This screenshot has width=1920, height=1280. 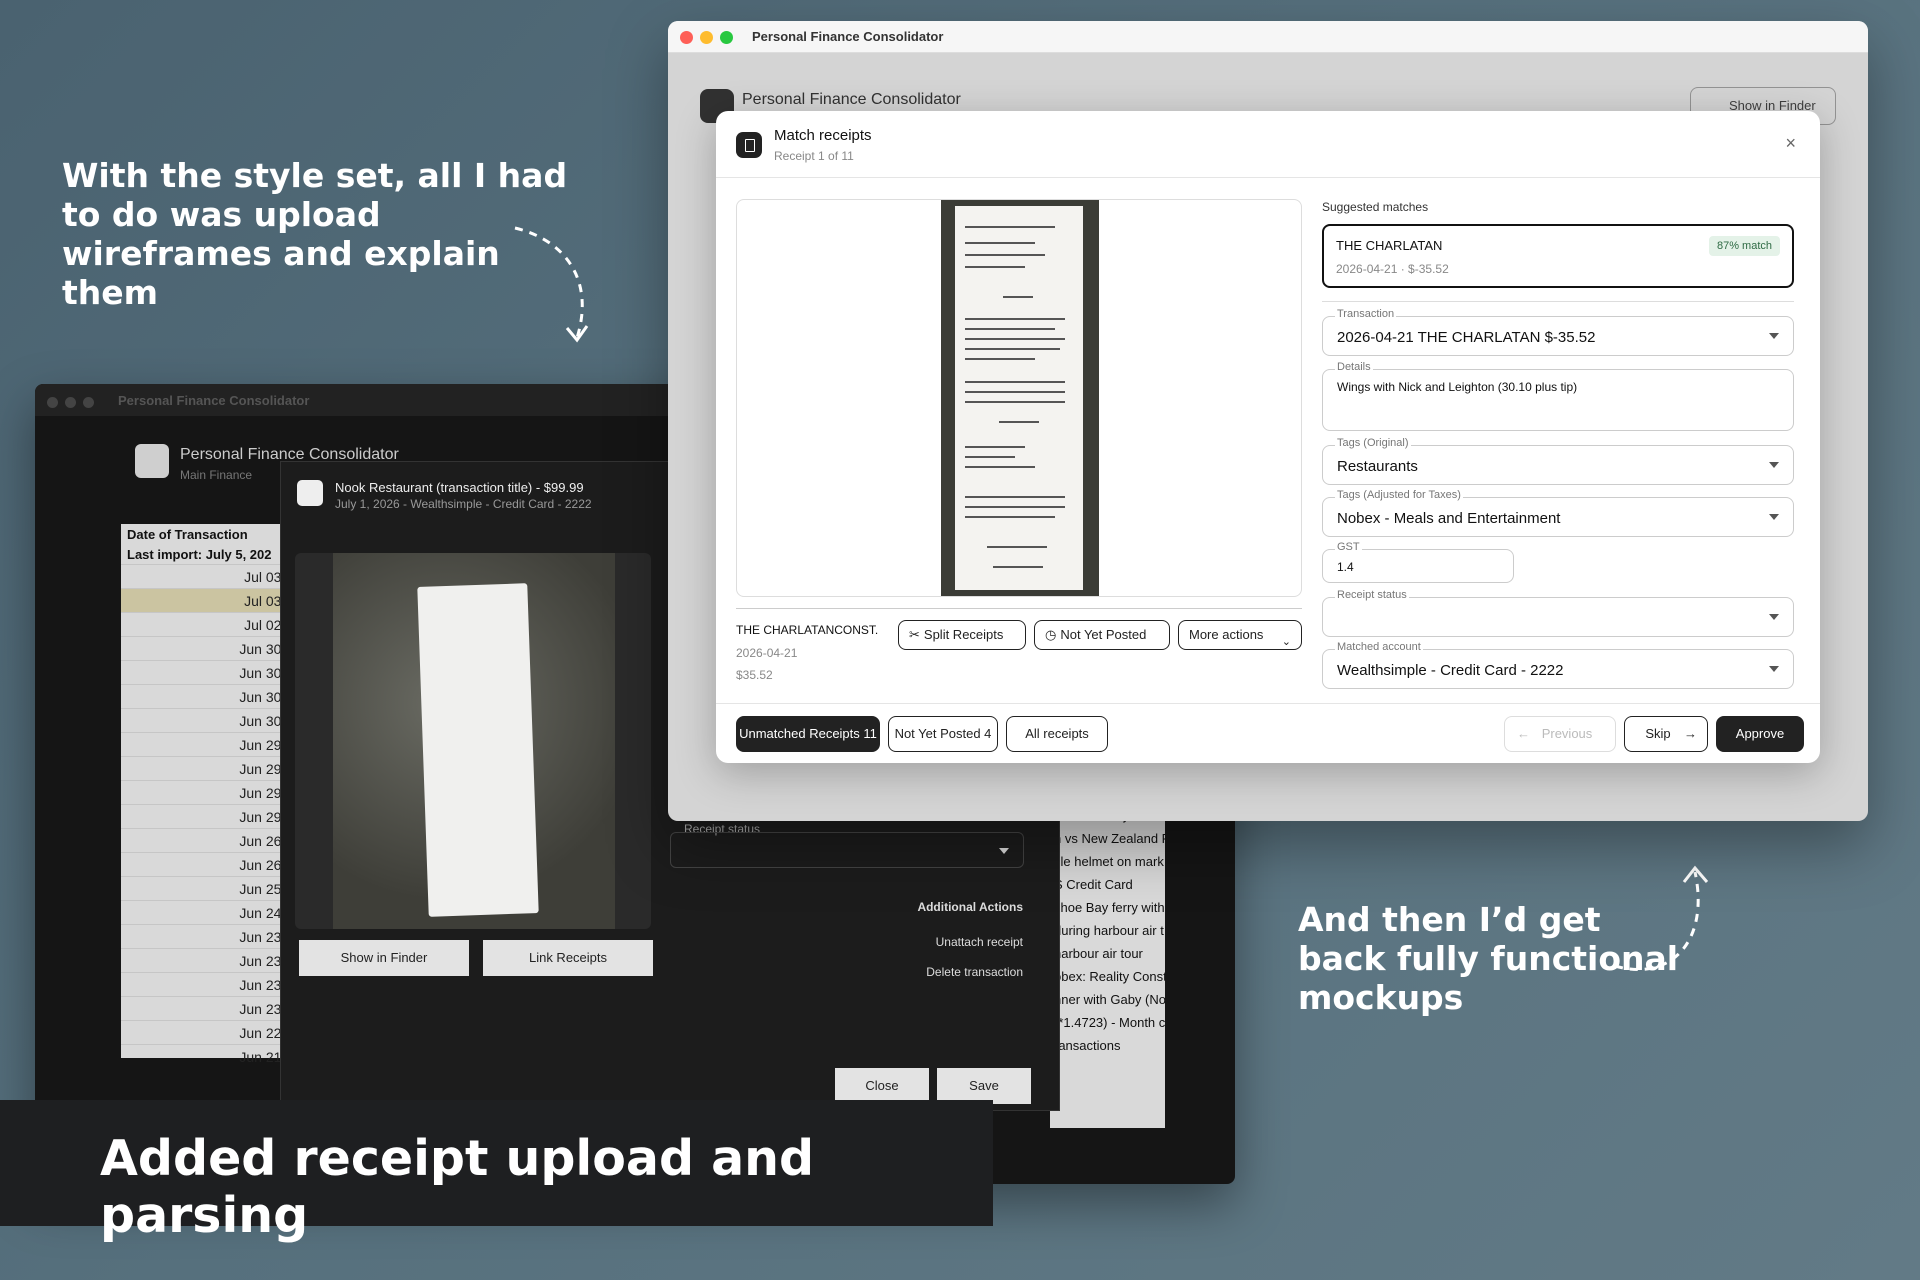 I want to click on scissors-icon: ✂, so click(x=914, y=634).